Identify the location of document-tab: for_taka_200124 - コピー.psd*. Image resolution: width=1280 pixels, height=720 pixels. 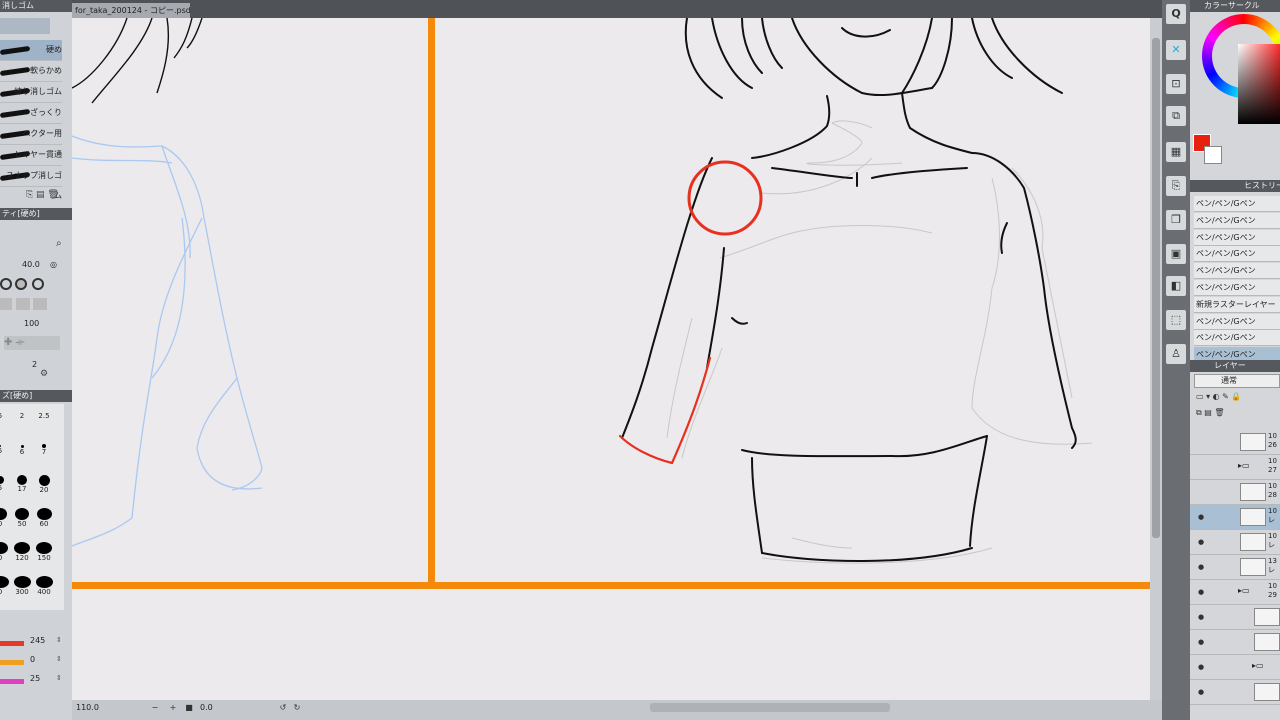
(131, 10).